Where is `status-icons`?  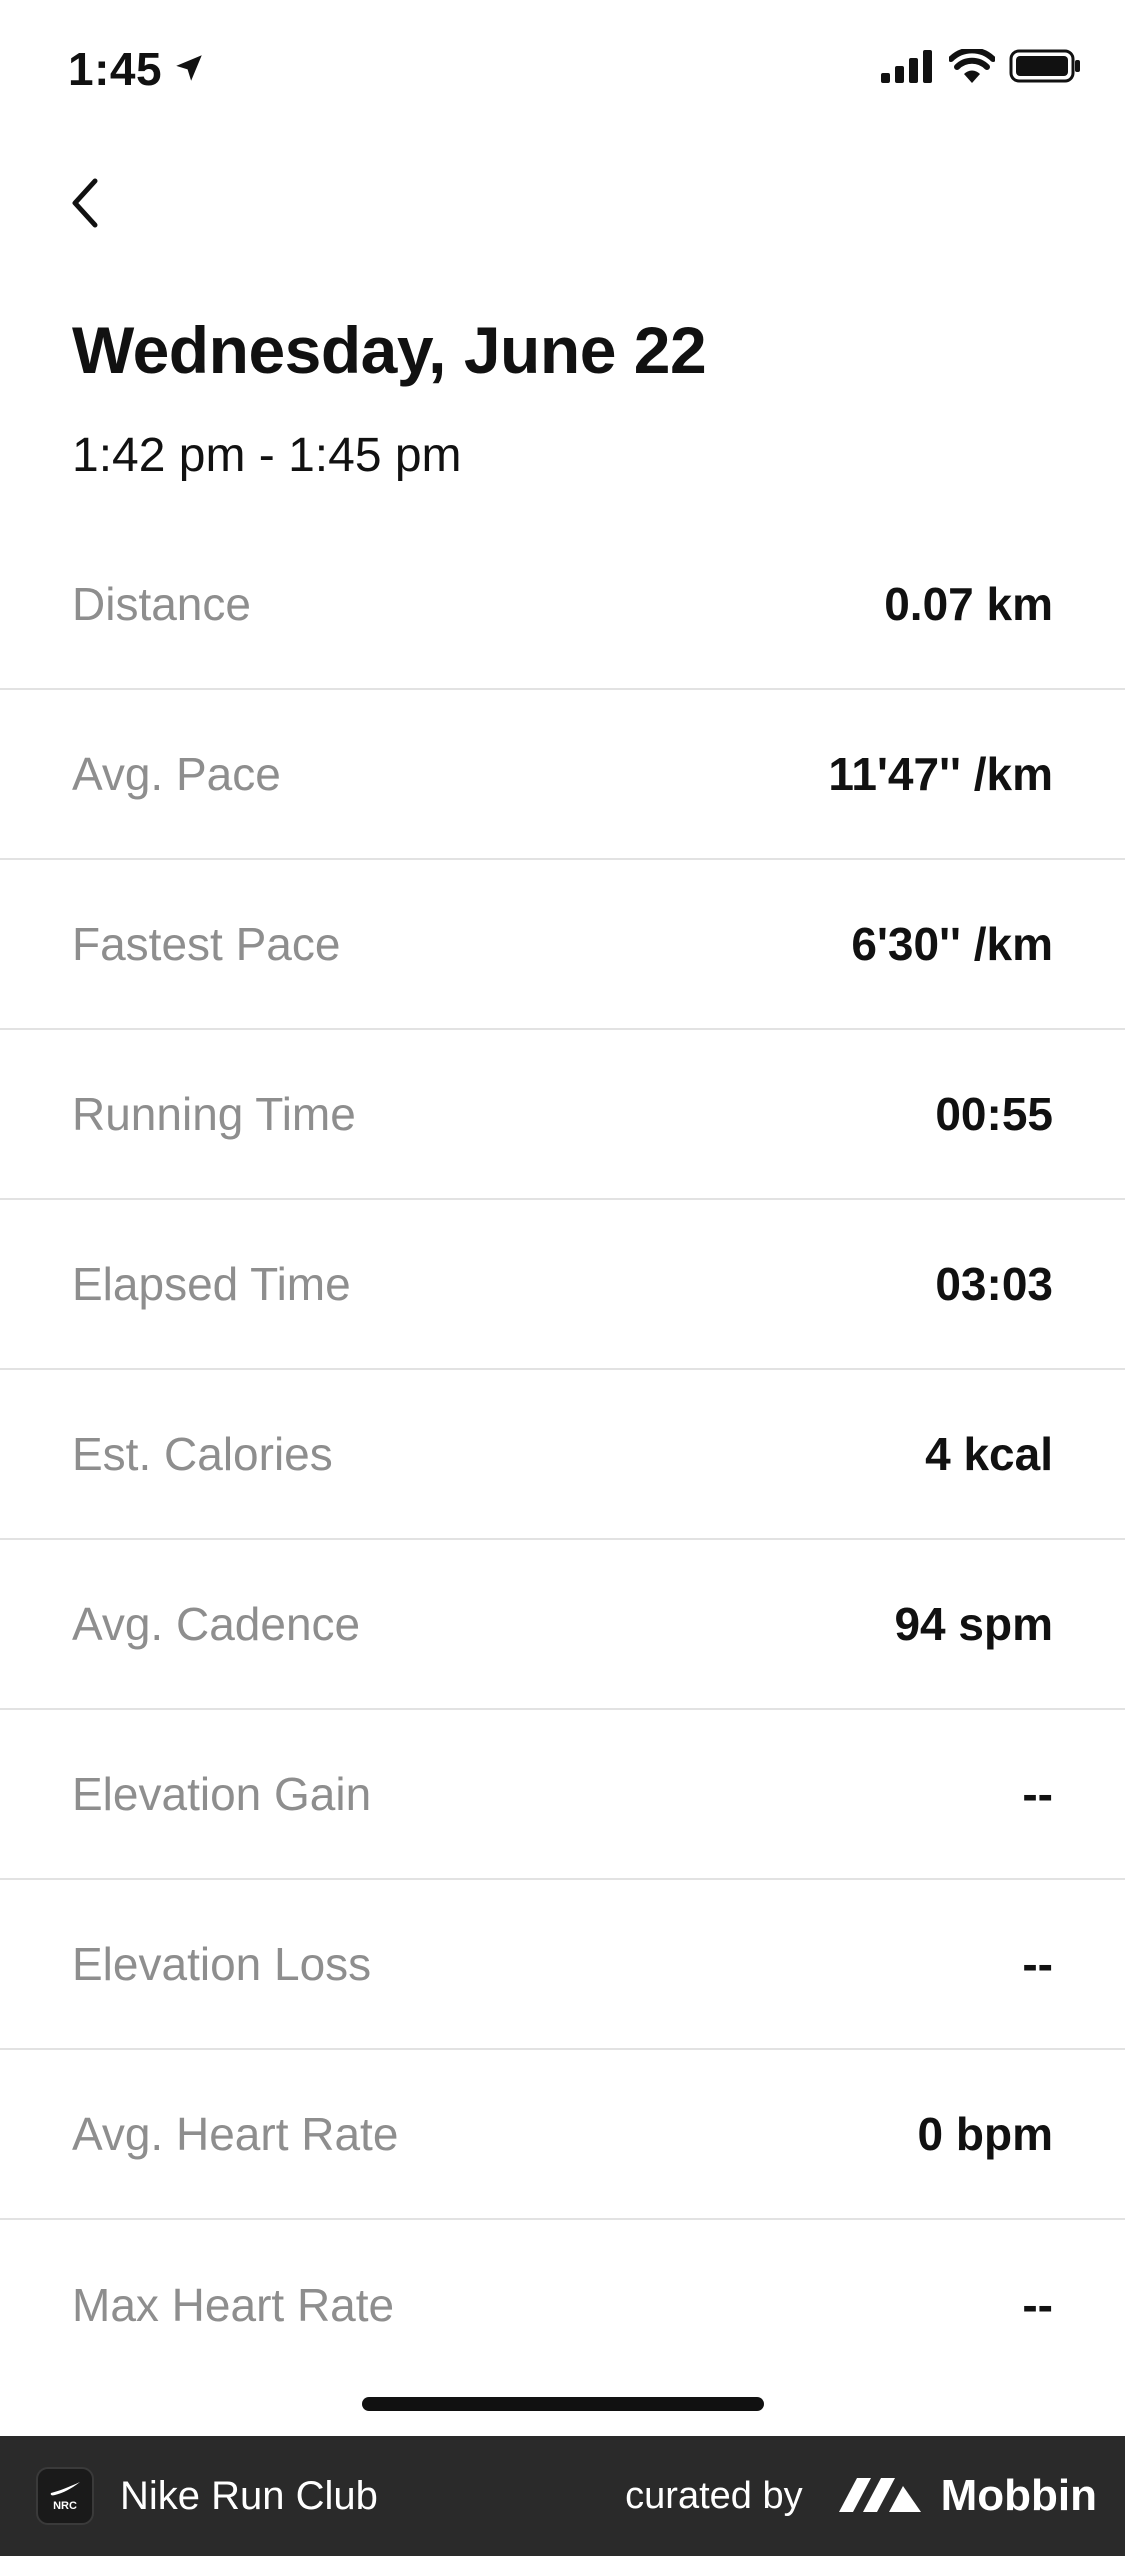 status-icons is located at coordinates (981, 68).